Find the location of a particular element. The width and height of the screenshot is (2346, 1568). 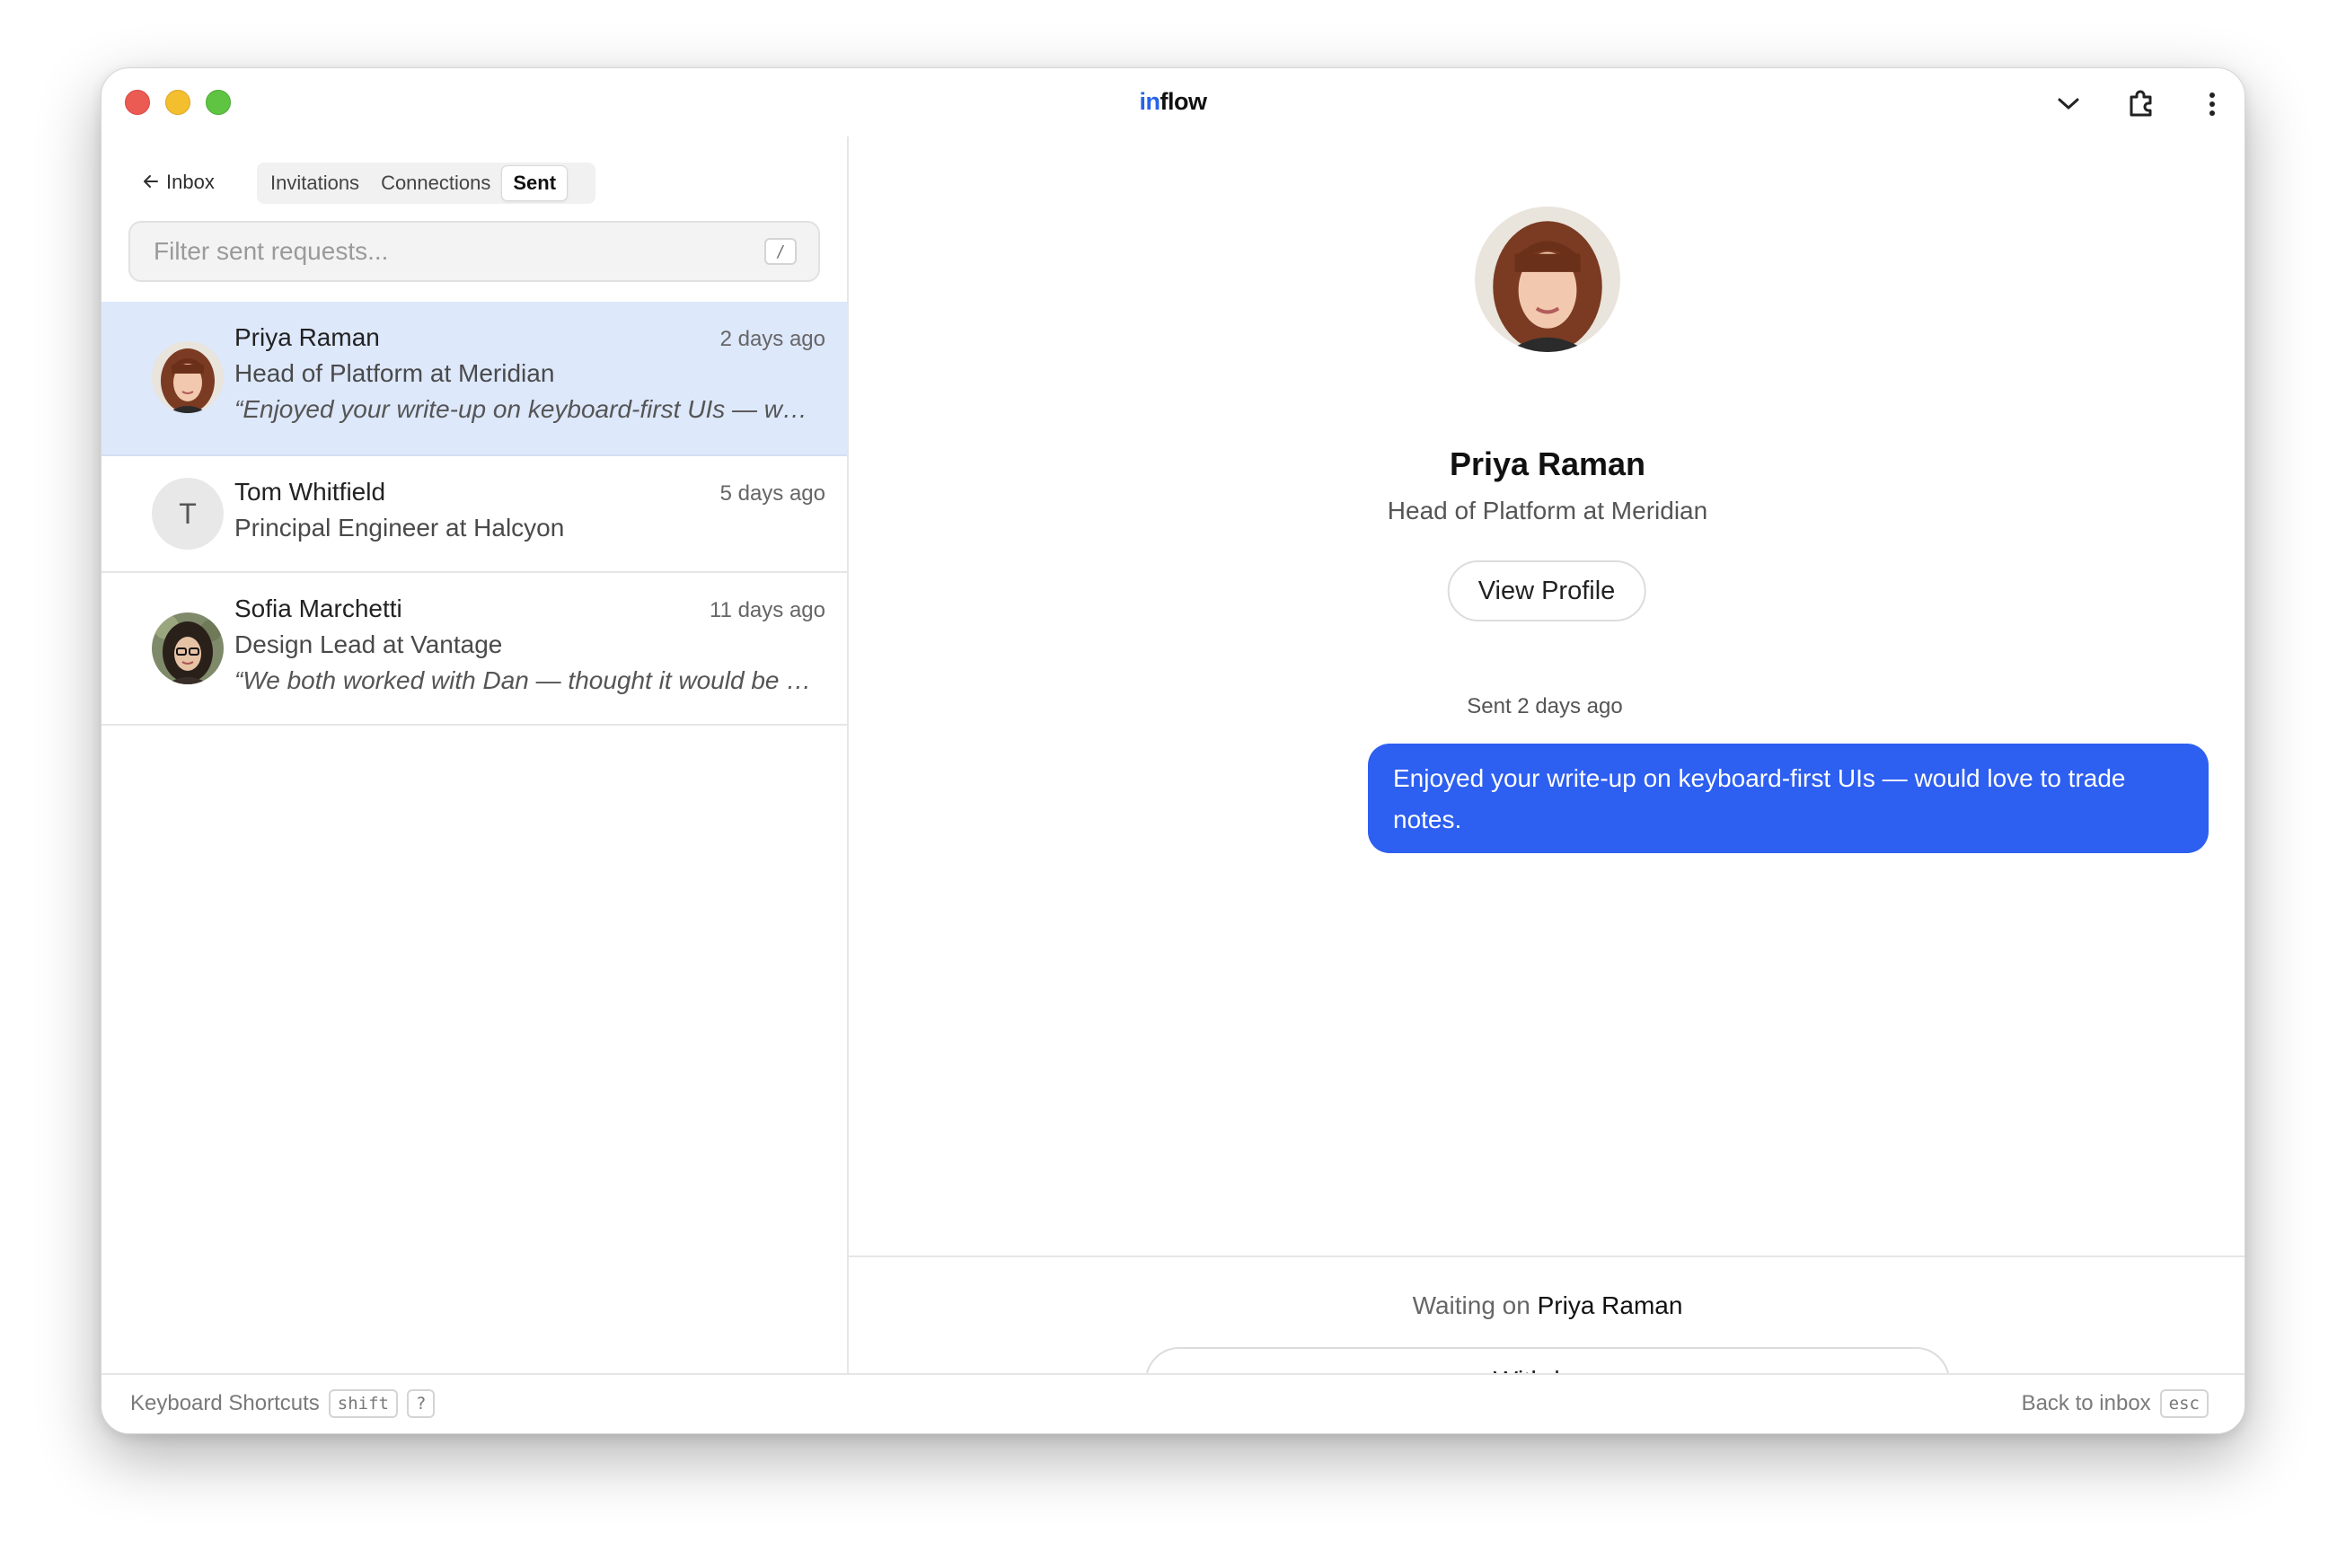

keyboard-shortcuts-hint: Keyboard Shortcuts shift ? is located at coordinates (283, 1403).